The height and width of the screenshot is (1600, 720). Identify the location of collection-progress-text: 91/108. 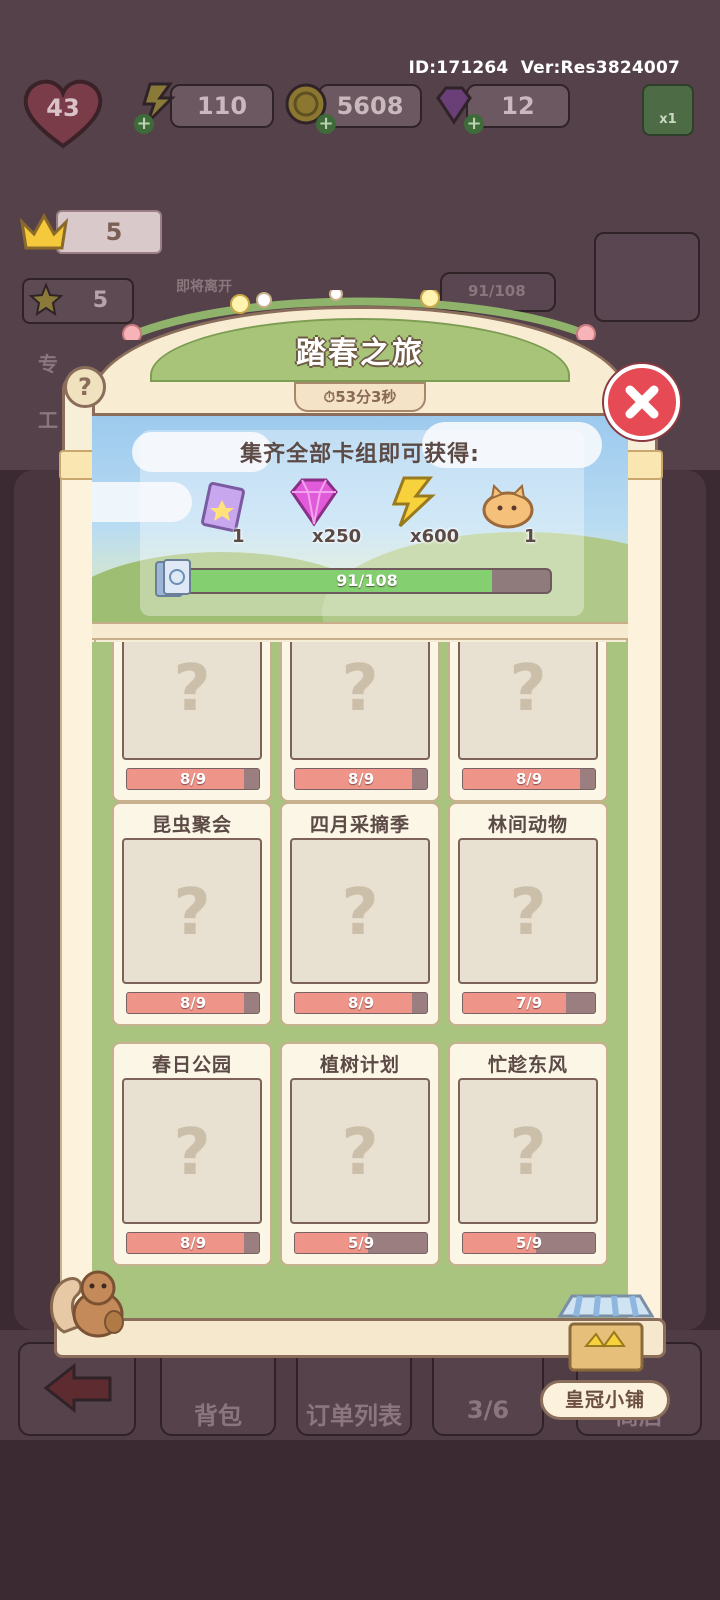
(367, 580).